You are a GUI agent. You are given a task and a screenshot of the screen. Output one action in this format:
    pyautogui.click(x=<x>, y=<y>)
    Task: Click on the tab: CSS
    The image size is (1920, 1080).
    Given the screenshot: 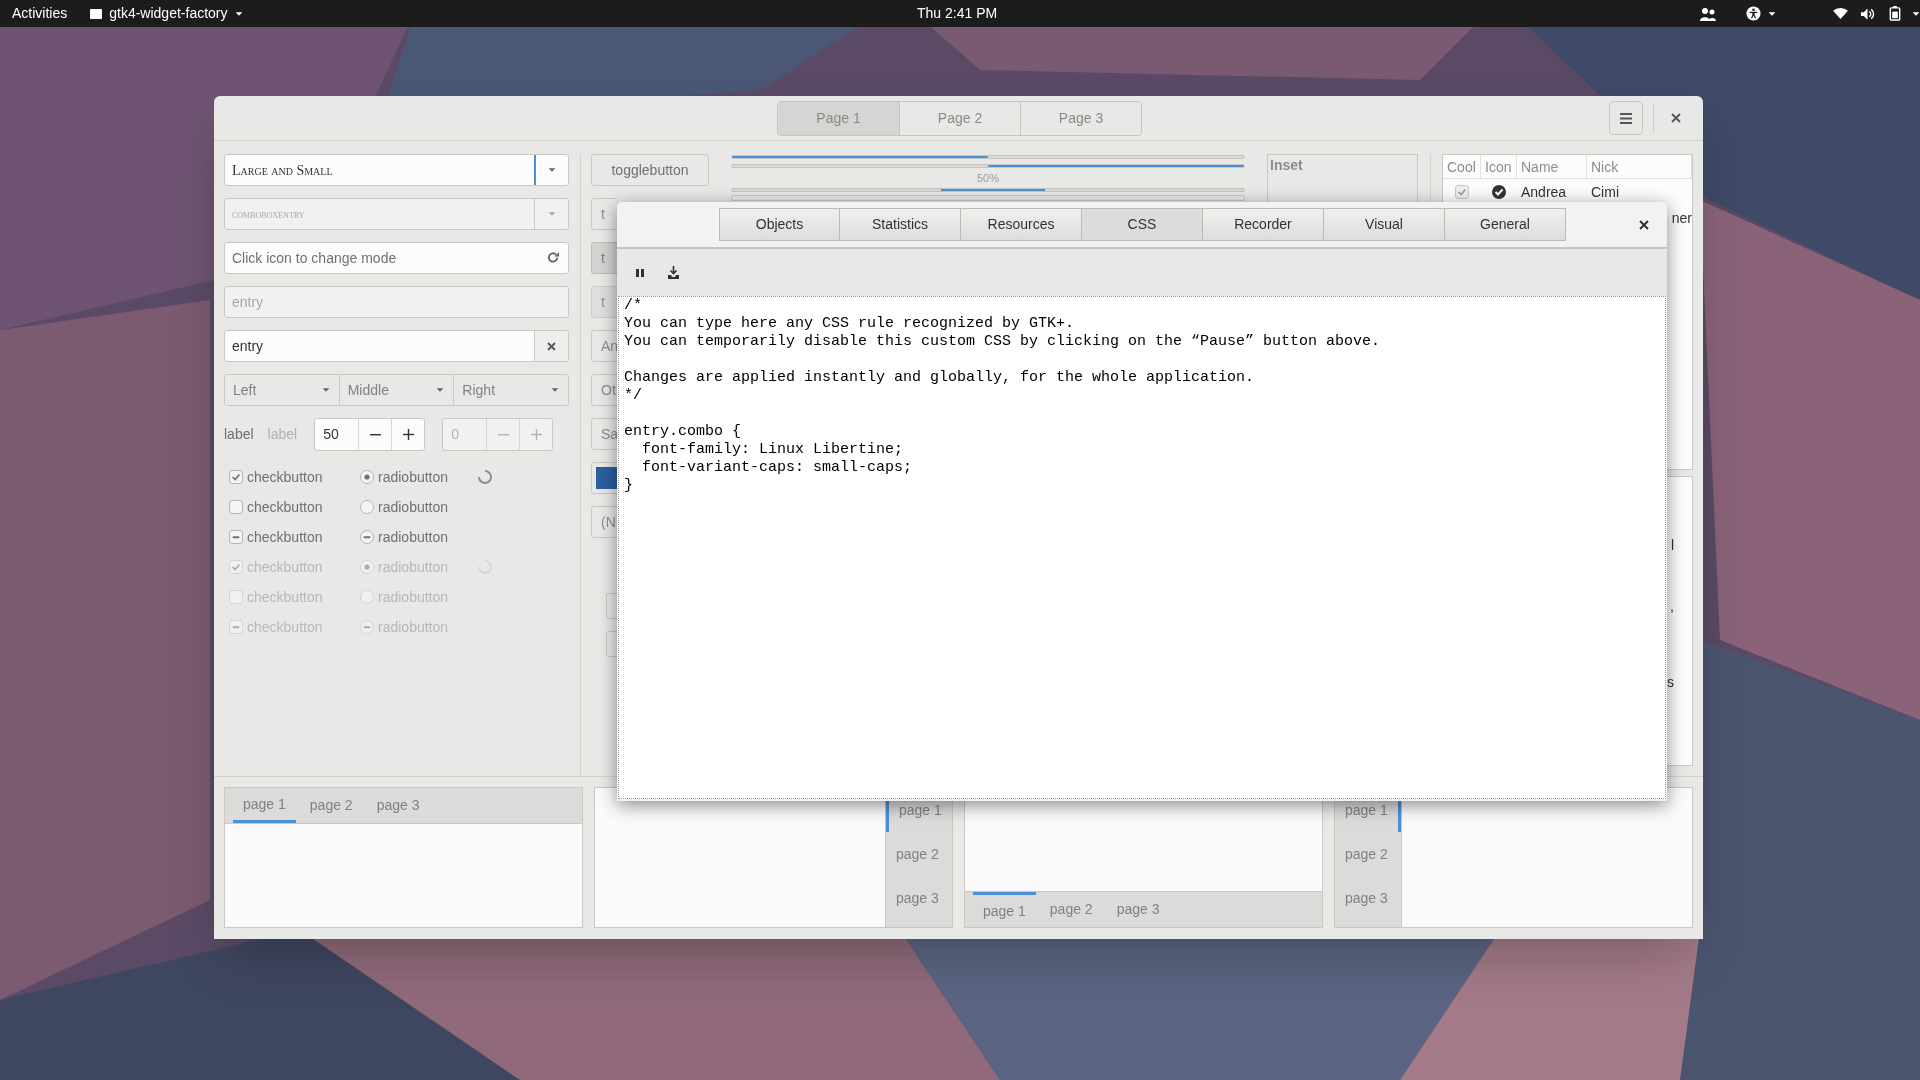 What is the action you would take?
    pyautogui.click(x=1142, y=224)
    